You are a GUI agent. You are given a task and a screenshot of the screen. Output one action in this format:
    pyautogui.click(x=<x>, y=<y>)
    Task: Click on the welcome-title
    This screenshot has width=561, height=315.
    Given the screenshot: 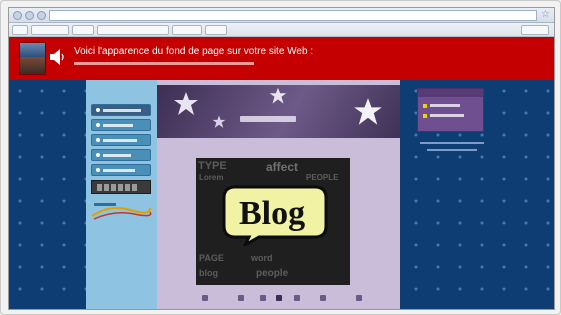 What is the action you would take?
    pyautogui.click(x=268, y=119)
    